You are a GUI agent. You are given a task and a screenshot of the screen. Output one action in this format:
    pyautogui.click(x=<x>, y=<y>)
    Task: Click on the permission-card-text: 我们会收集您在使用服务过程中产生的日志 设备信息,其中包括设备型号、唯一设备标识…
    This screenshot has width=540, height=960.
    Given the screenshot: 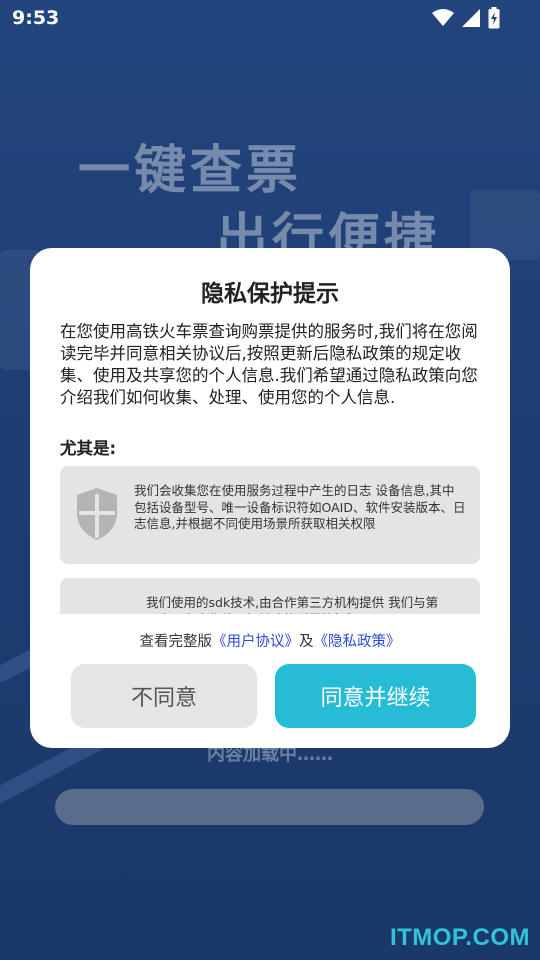 What is the action you would take?
    pyautogui.click(x=300, y=507)
    